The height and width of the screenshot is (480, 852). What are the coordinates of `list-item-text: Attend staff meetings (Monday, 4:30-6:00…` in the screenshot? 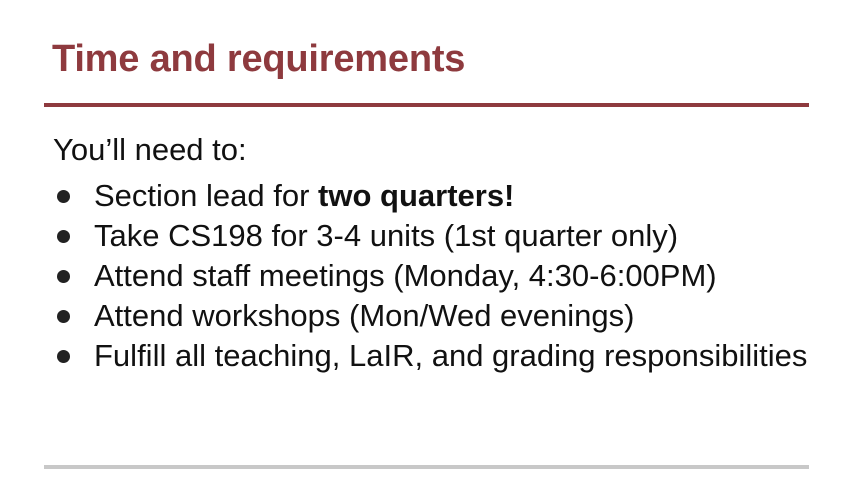 It's located at (405, 275).